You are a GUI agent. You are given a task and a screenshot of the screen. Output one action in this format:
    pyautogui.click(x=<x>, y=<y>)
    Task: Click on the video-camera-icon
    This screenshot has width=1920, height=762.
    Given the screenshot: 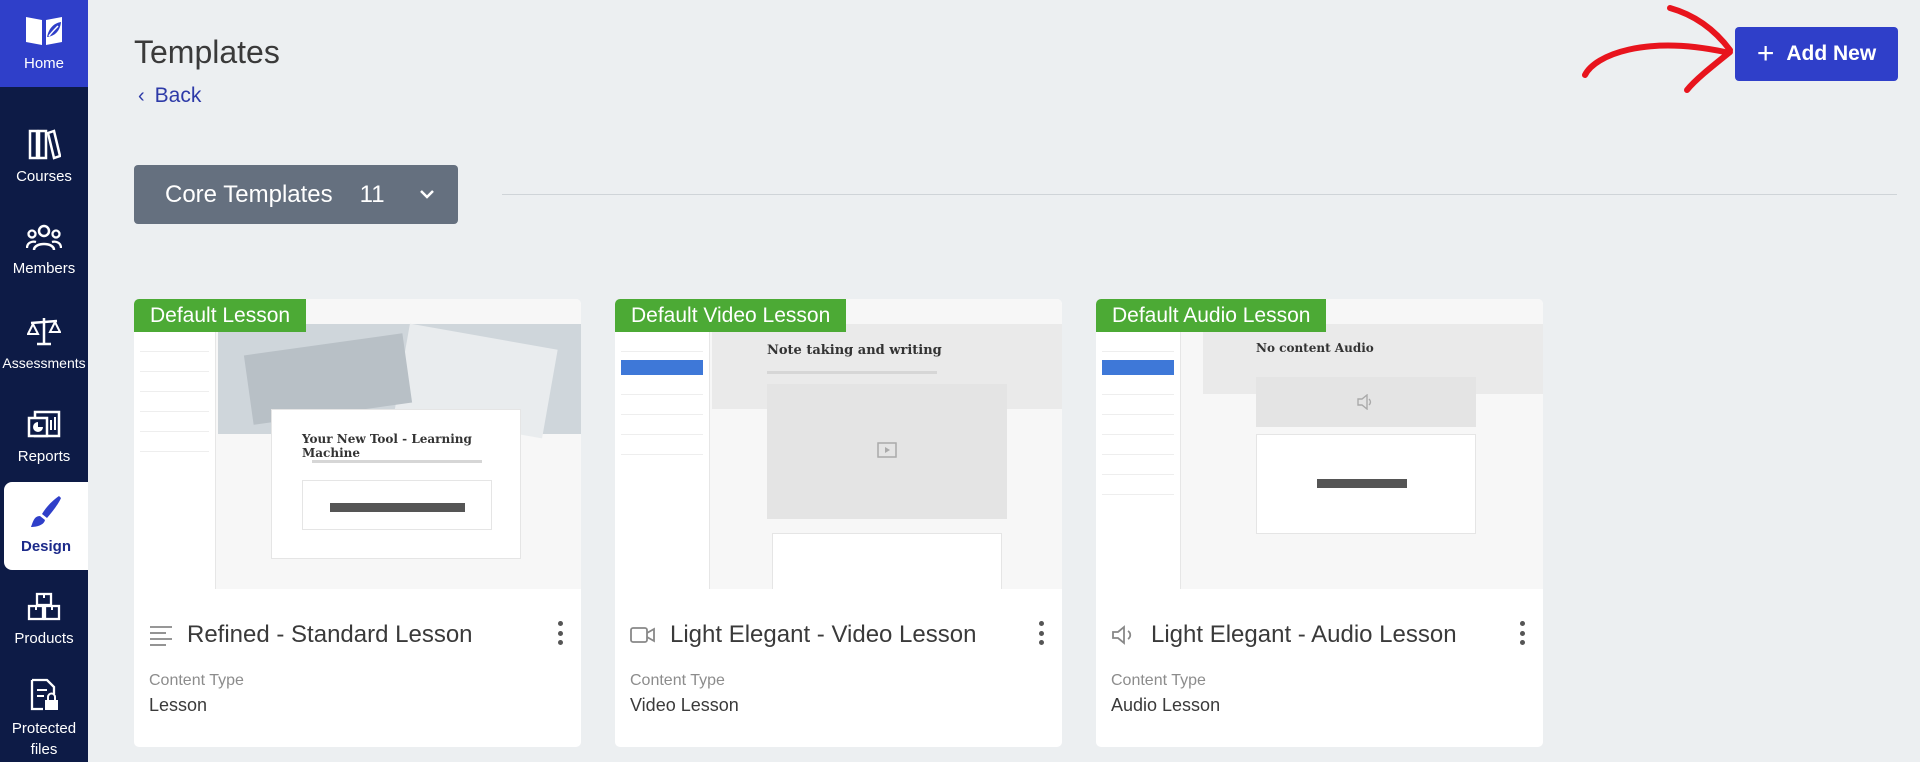 What is the action you would take?
    pyautogui.click(x=643, y=635)
    